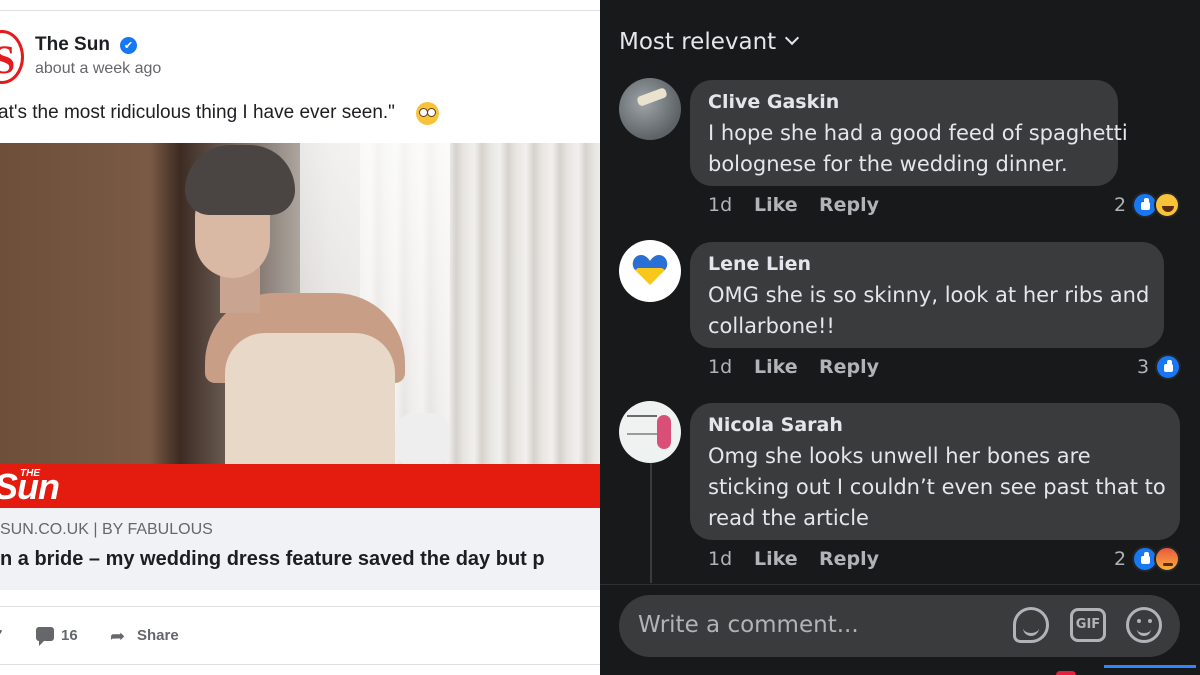  Describe the element at coordinates (1031, 625) in the screenshot. I see `sticker-icon` at that location.